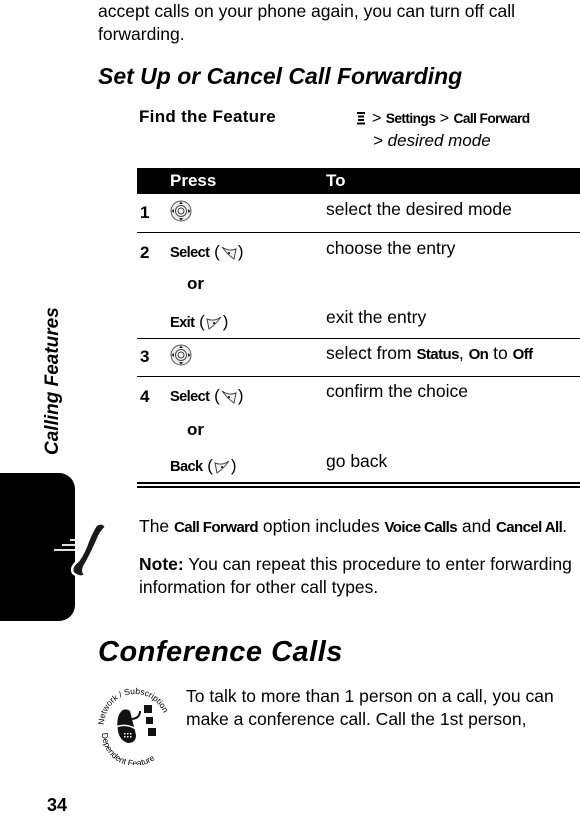  Describe the element at coordinates (358, 358) in the screenshot. I see `table-row: 3 select from Status, On to Off` at that location.